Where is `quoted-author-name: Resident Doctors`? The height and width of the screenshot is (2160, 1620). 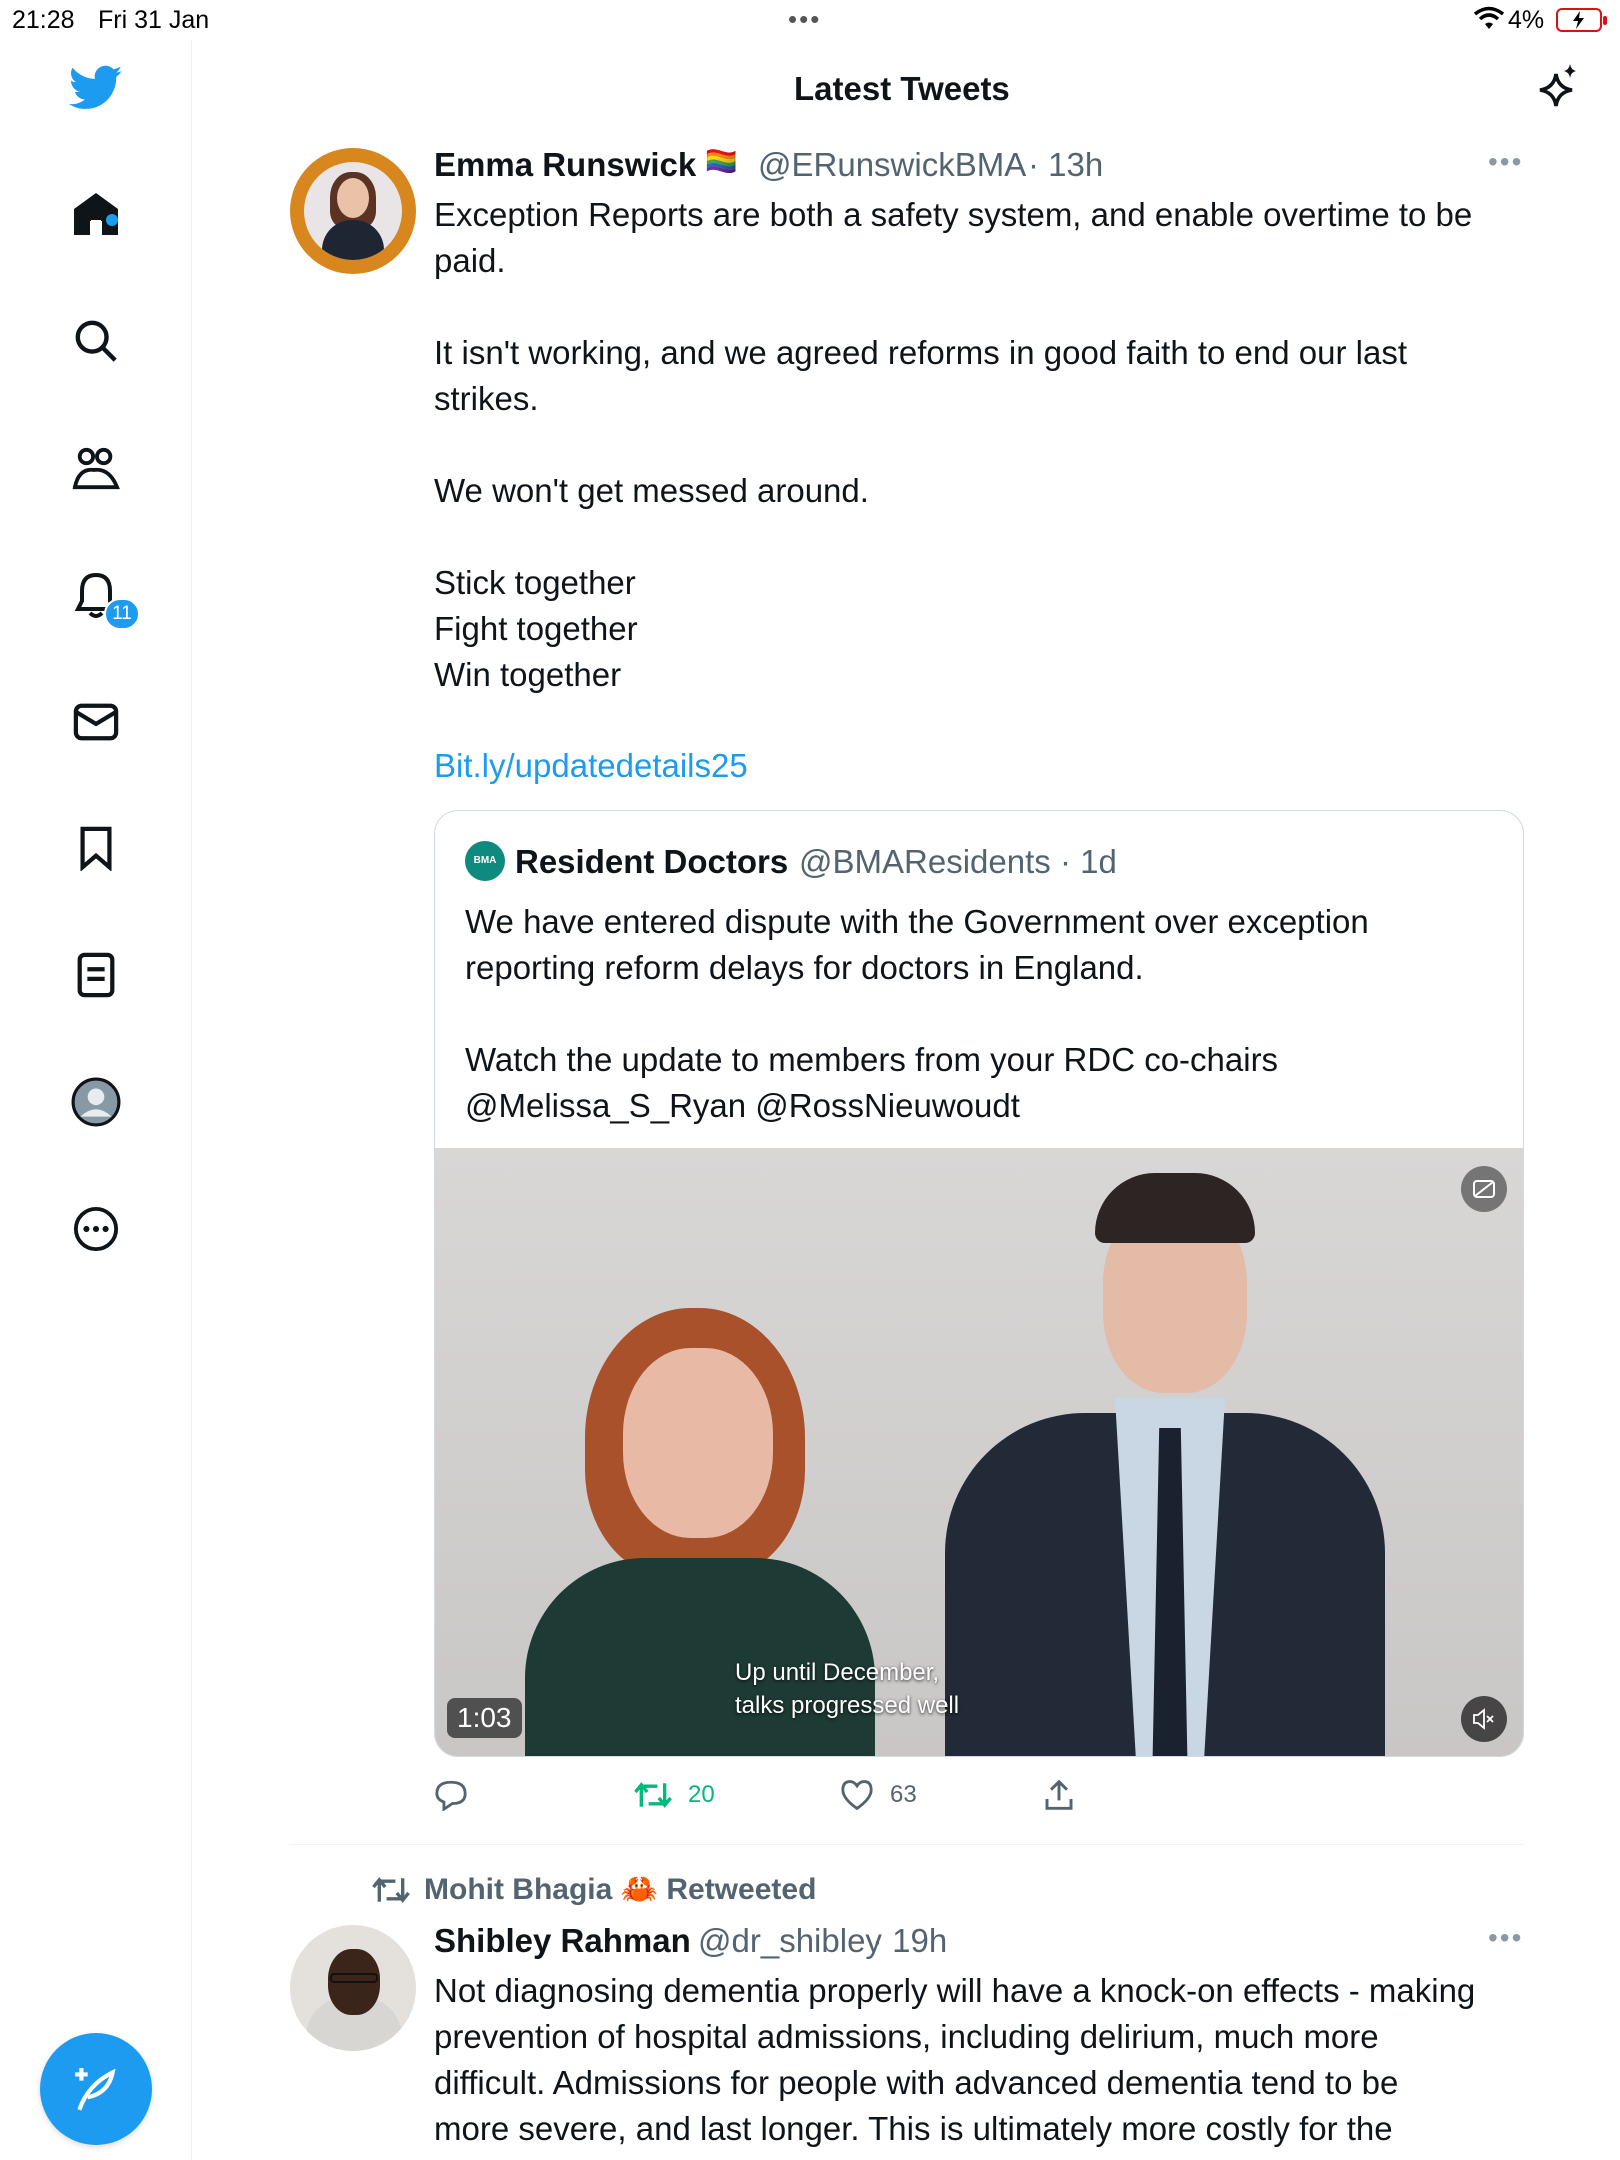
quoted-author-name: Resident Doctors is located at coordinates (651, 862).